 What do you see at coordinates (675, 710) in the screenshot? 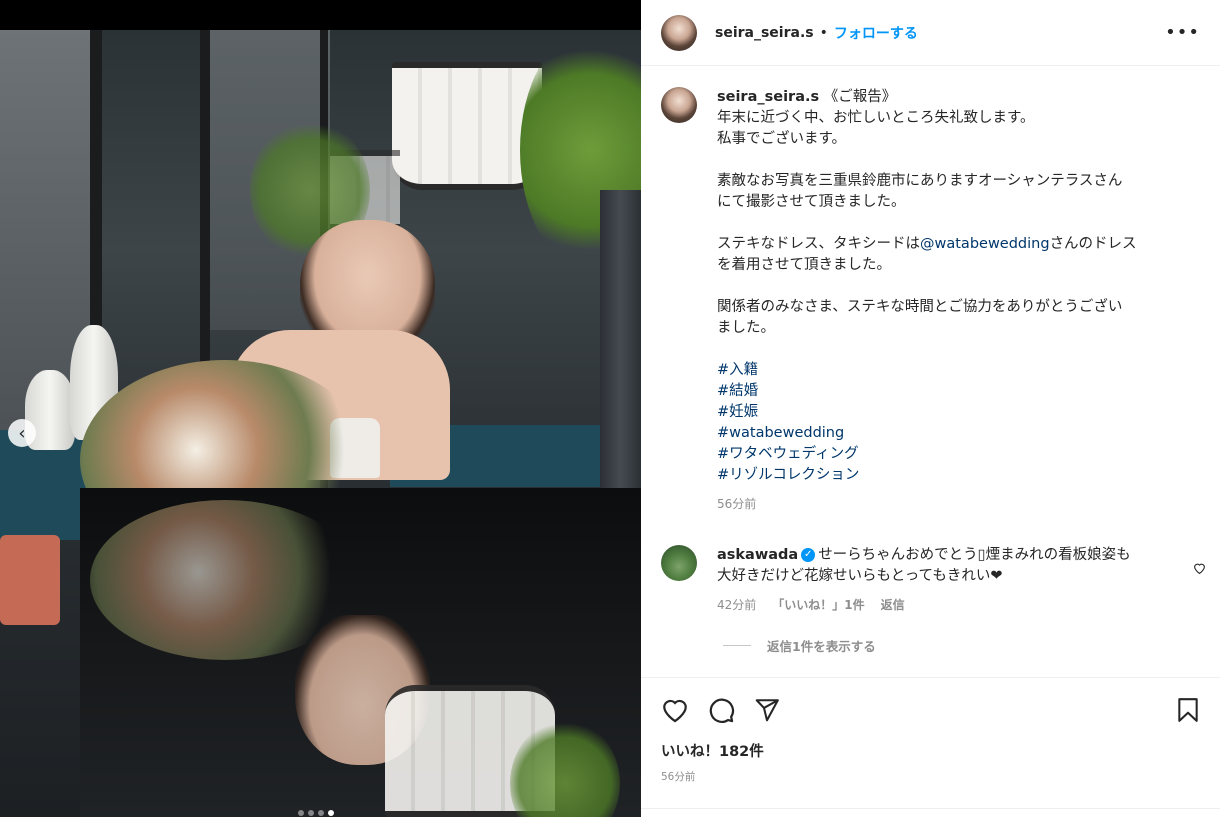
I see `like-heart-icon` at bounding box center [675, 710].